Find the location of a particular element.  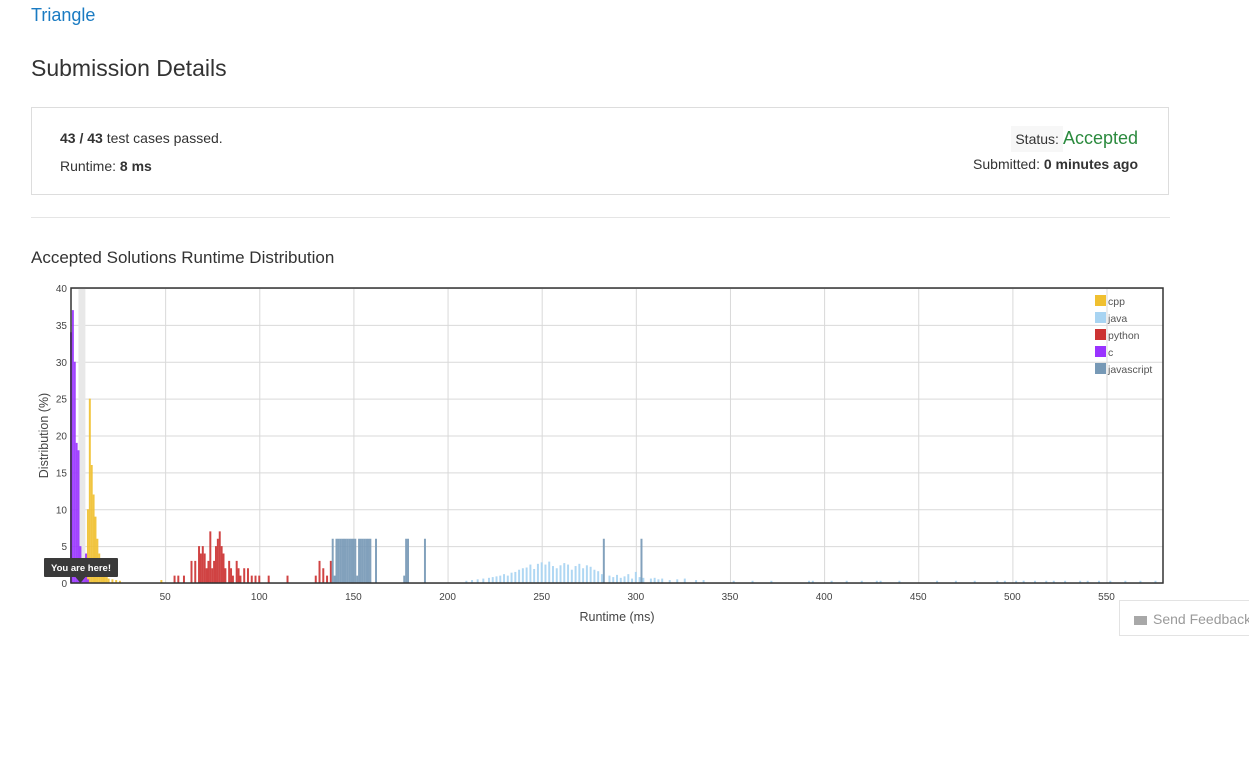

submitted-label: Submitted: is located at coordinates (1008, 164).